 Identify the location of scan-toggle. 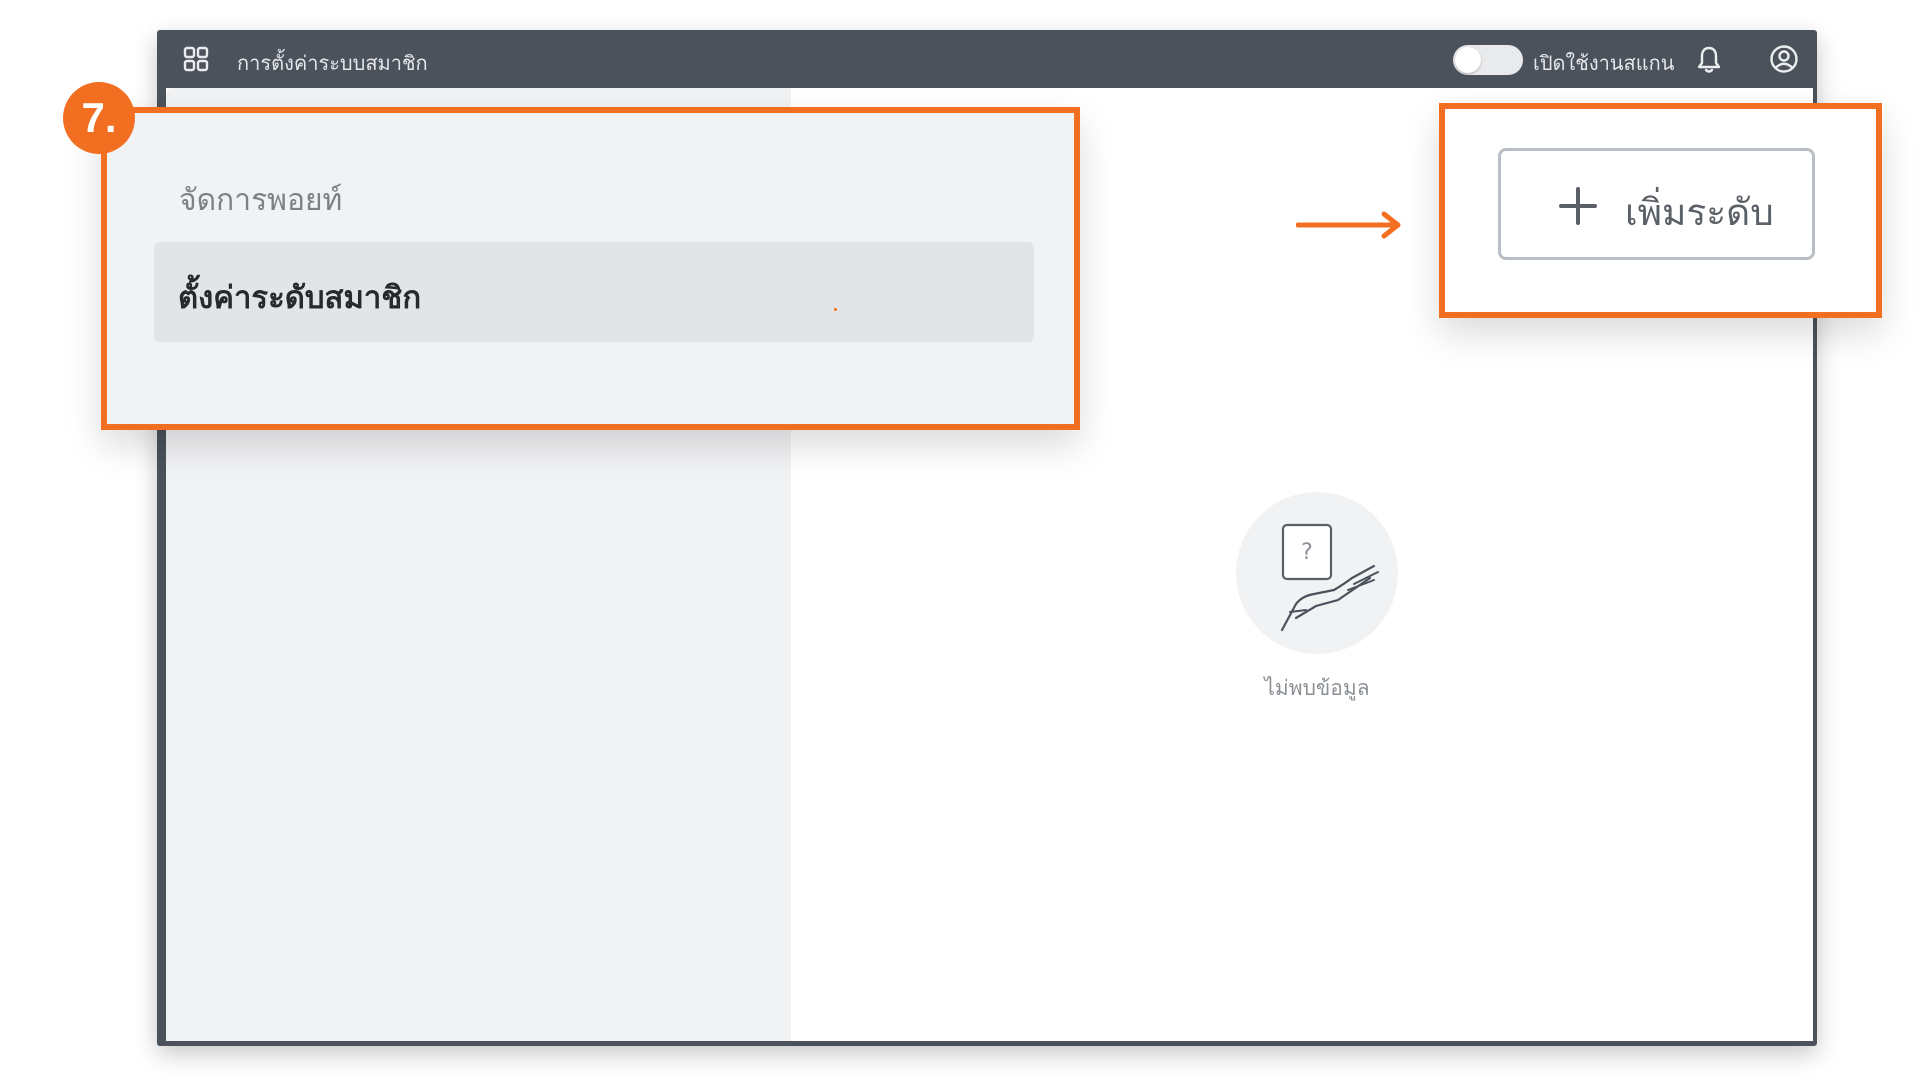
(1488, 60).